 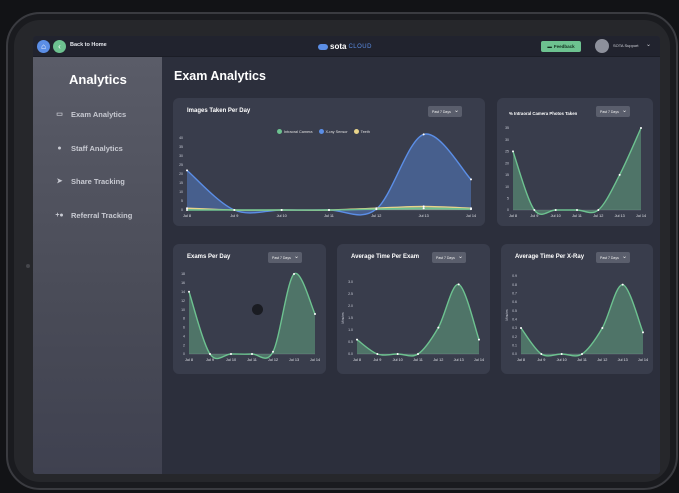 I want to click on chevron-down-icon: ⌄, so click(x=648, y=44).